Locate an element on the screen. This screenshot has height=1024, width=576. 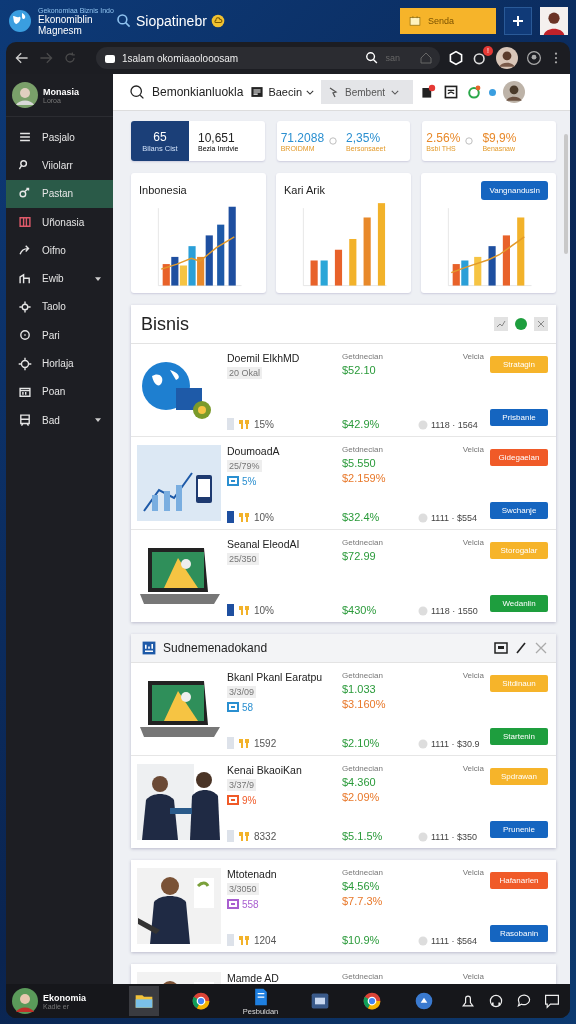
price: $72.99 is located at coordinates (359, 556).